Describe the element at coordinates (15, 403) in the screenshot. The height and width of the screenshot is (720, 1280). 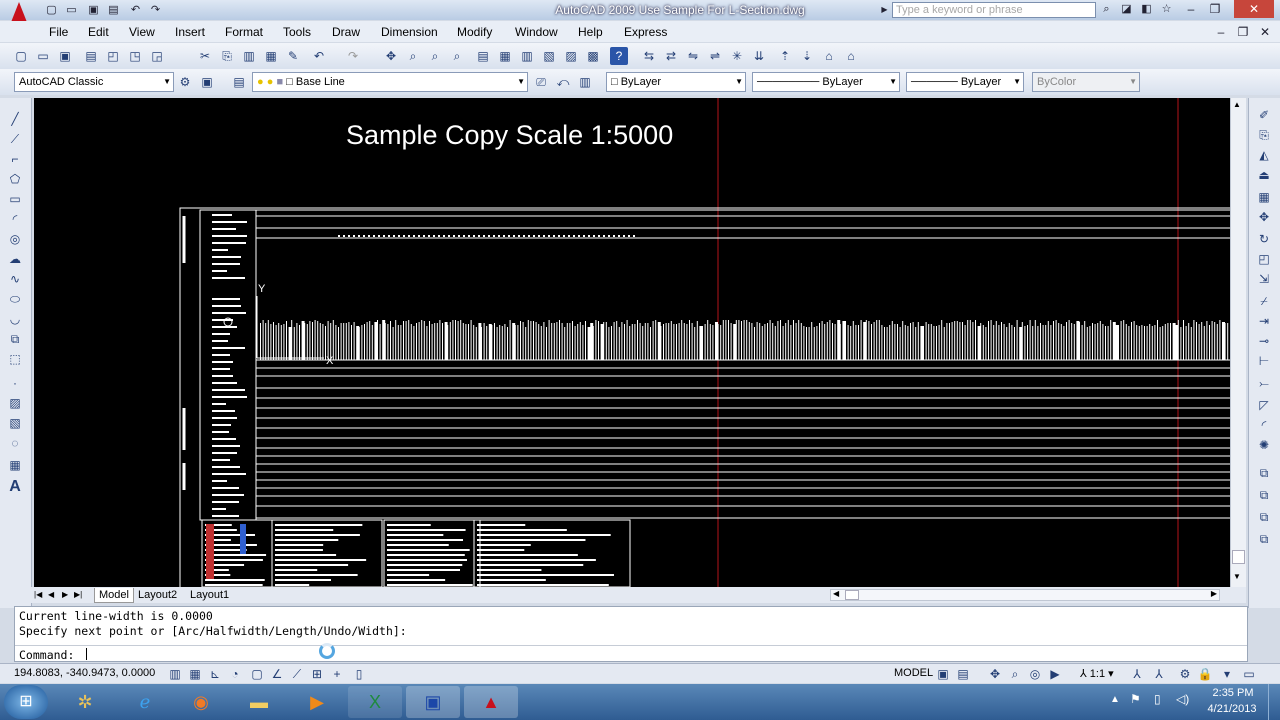
I see `hatch-icon: ▨` at that location.